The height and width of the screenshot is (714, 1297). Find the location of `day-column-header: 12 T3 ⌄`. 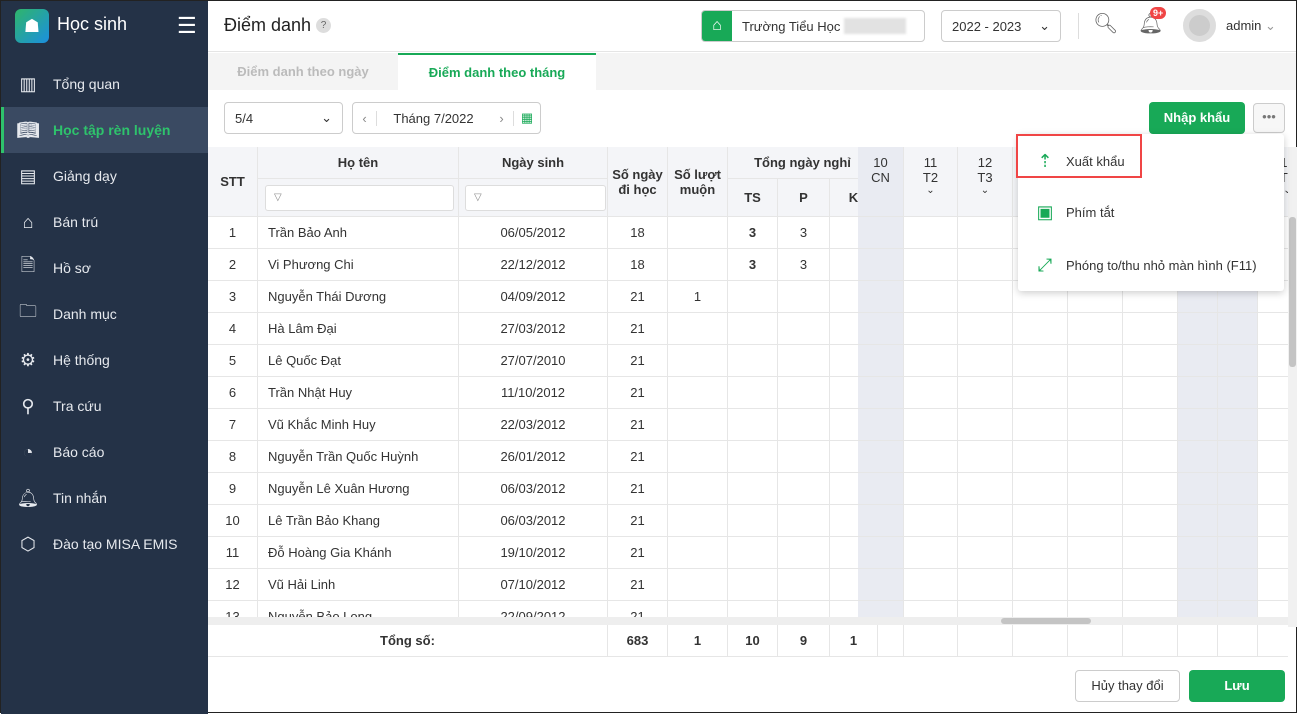

day-column-header: 12 T3 ⌄ is located at coordinates (985, 182).